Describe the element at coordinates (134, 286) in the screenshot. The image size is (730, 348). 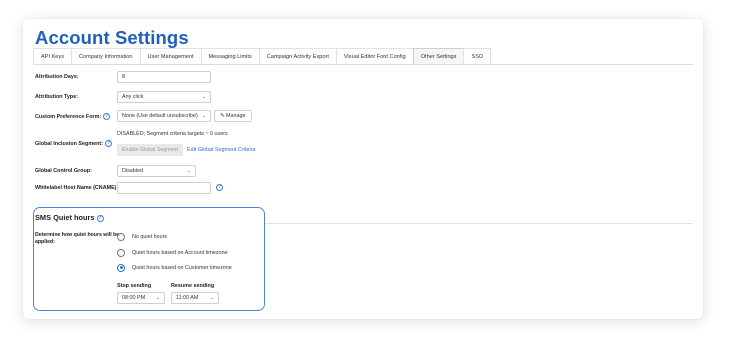
I see `stop-sending-label: Stop sending` at that location.